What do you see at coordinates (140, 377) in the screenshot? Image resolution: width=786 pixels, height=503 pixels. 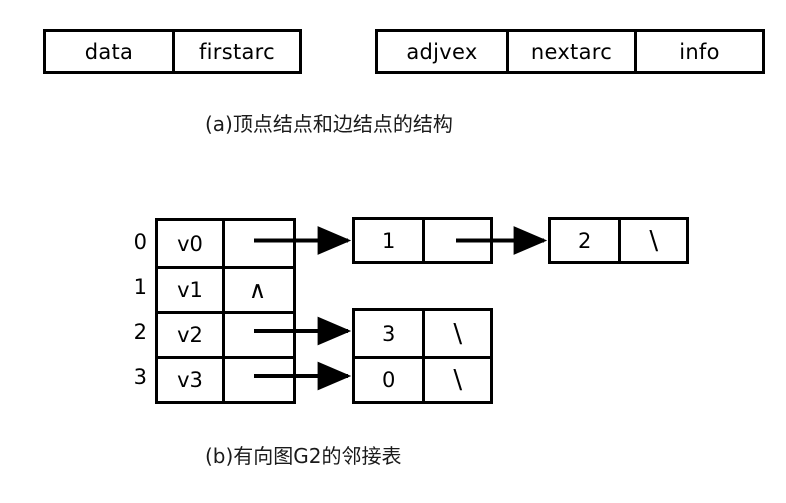 I see `vertex-index-3: 3` at bounding box center [140, 377].